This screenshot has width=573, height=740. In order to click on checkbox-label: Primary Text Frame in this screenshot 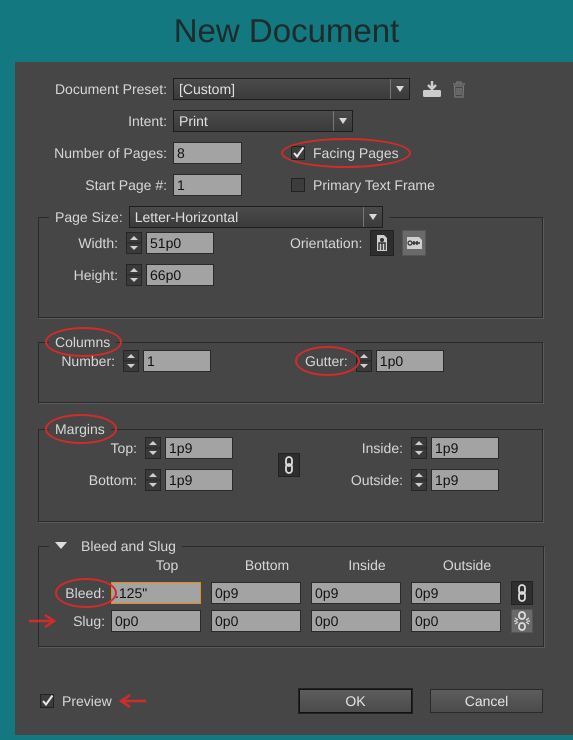, I will do `click(374, 185)`.